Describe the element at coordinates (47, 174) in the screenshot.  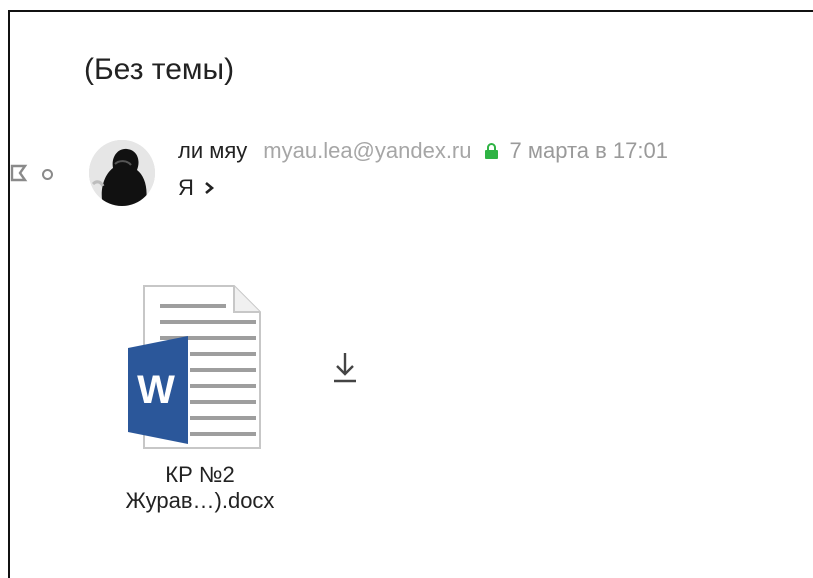
I see `read-status-icon` at that location.